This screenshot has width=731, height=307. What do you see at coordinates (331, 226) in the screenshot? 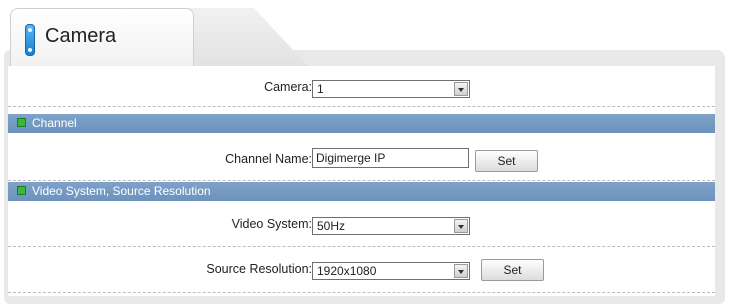
I see `video-system-select-value: 50Hz` at bounding box center [331, 226].